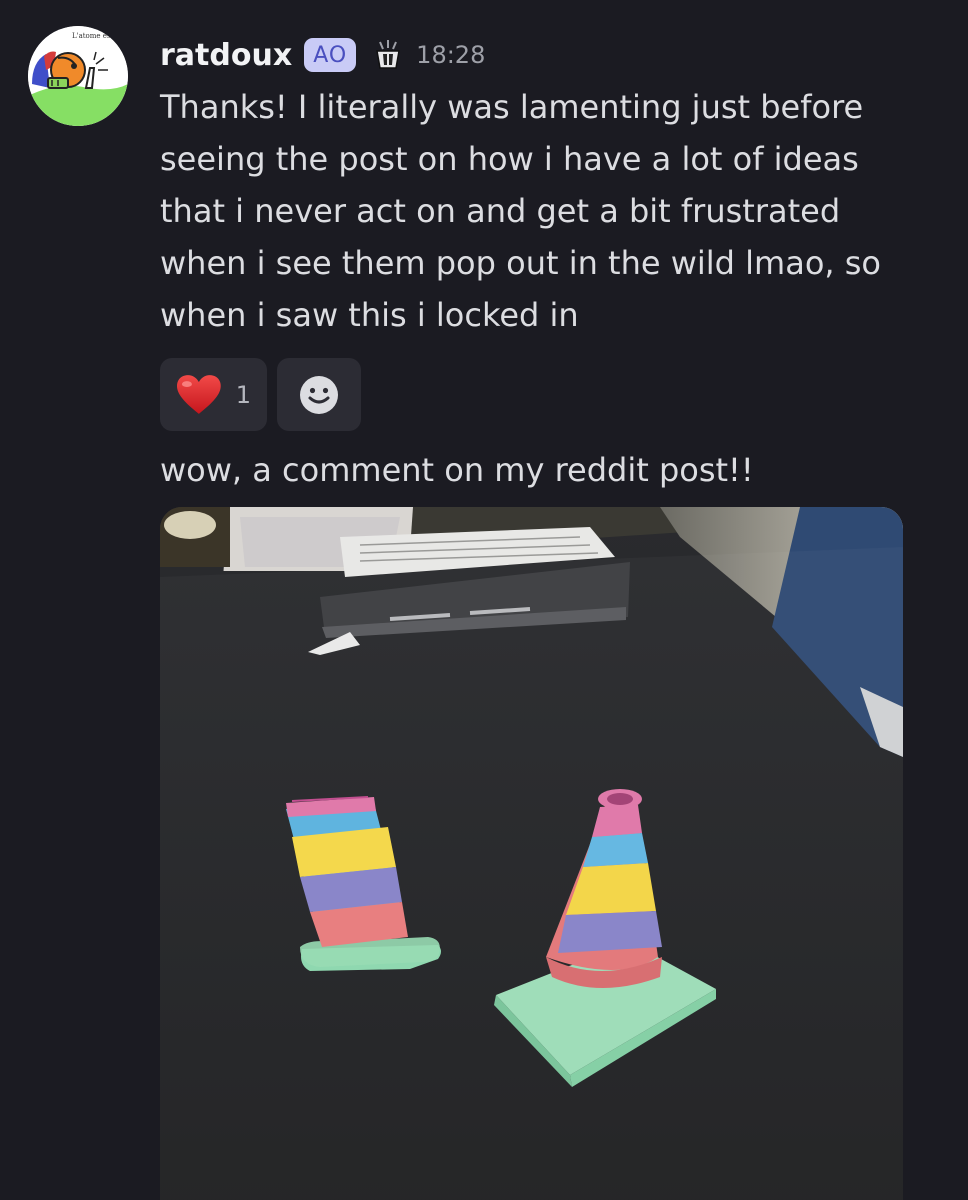  Describe the element at coordinates (457, 470) in the screenshot. I see `followup-message: wow, a comment on my reddit post!!` at that location.